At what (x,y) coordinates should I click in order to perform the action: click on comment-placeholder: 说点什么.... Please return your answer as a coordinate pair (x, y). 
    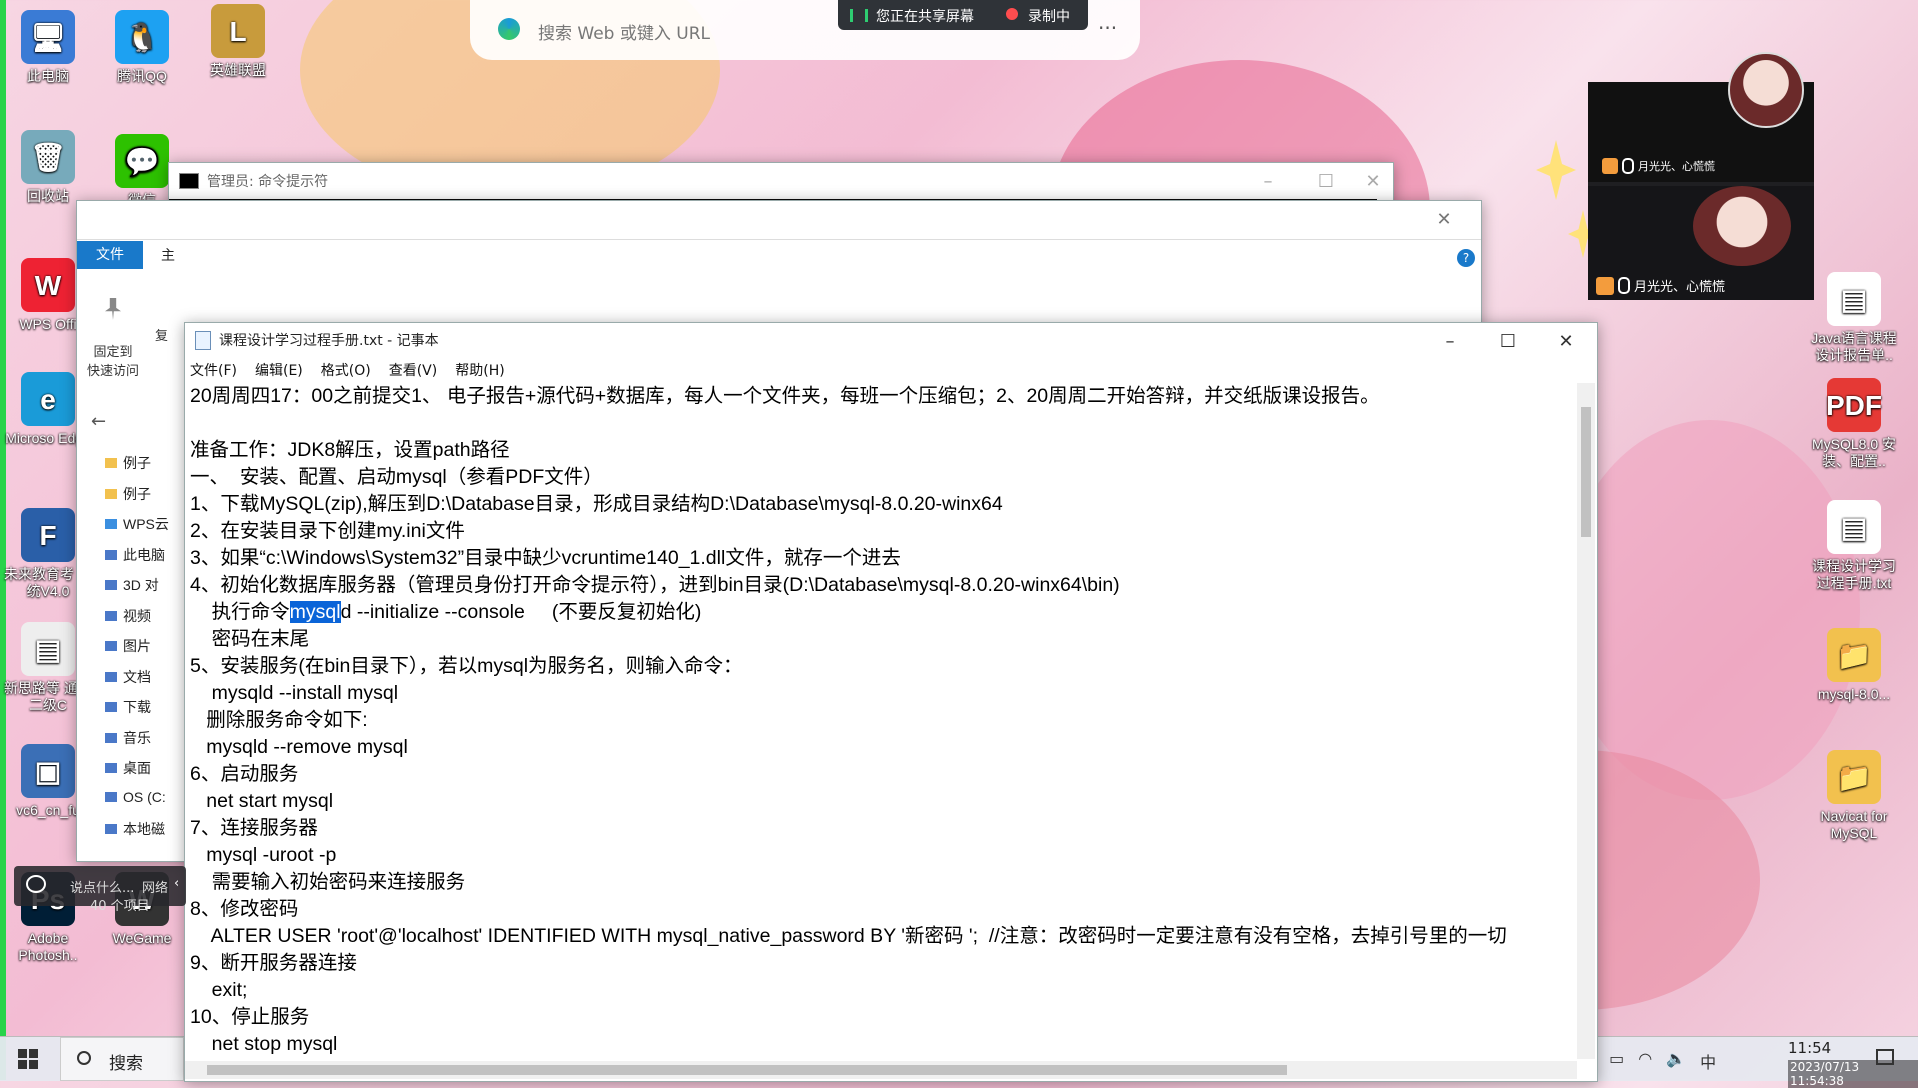
    Looking at the image, I should click on (102, 888).